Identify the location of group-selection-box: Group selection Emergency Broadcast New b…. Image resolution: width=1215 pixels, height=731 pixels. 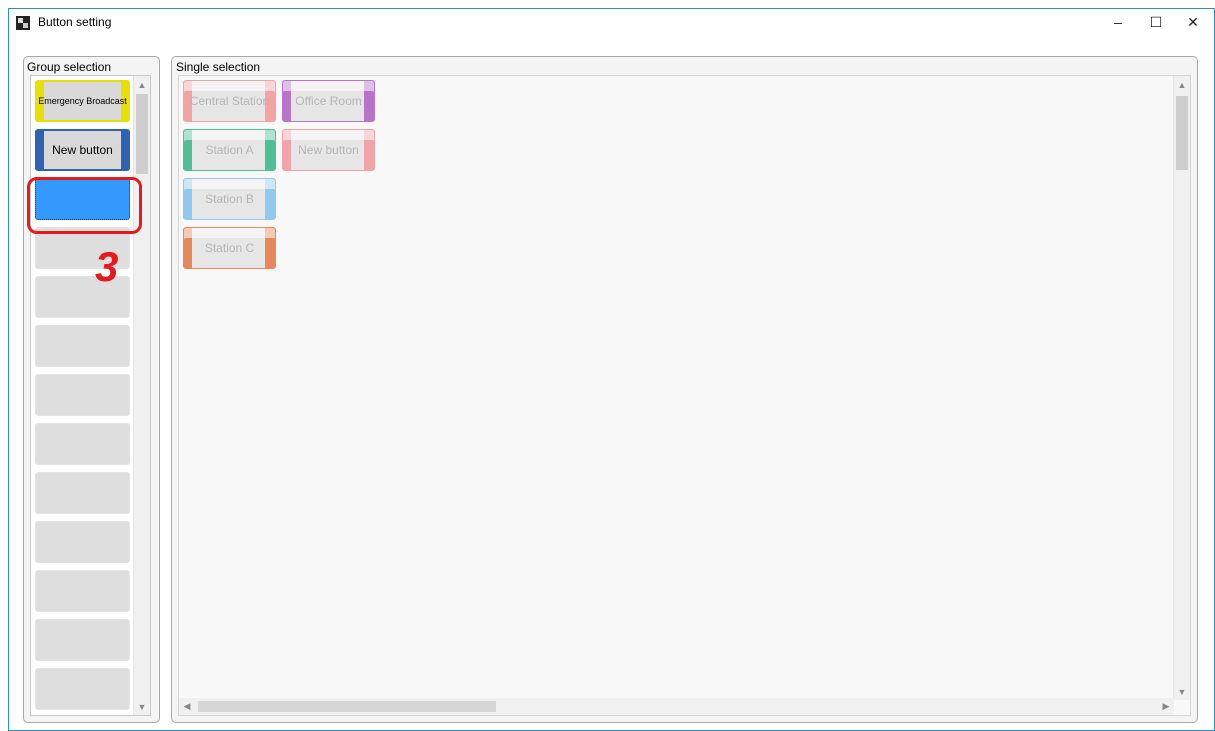
(91, 389).